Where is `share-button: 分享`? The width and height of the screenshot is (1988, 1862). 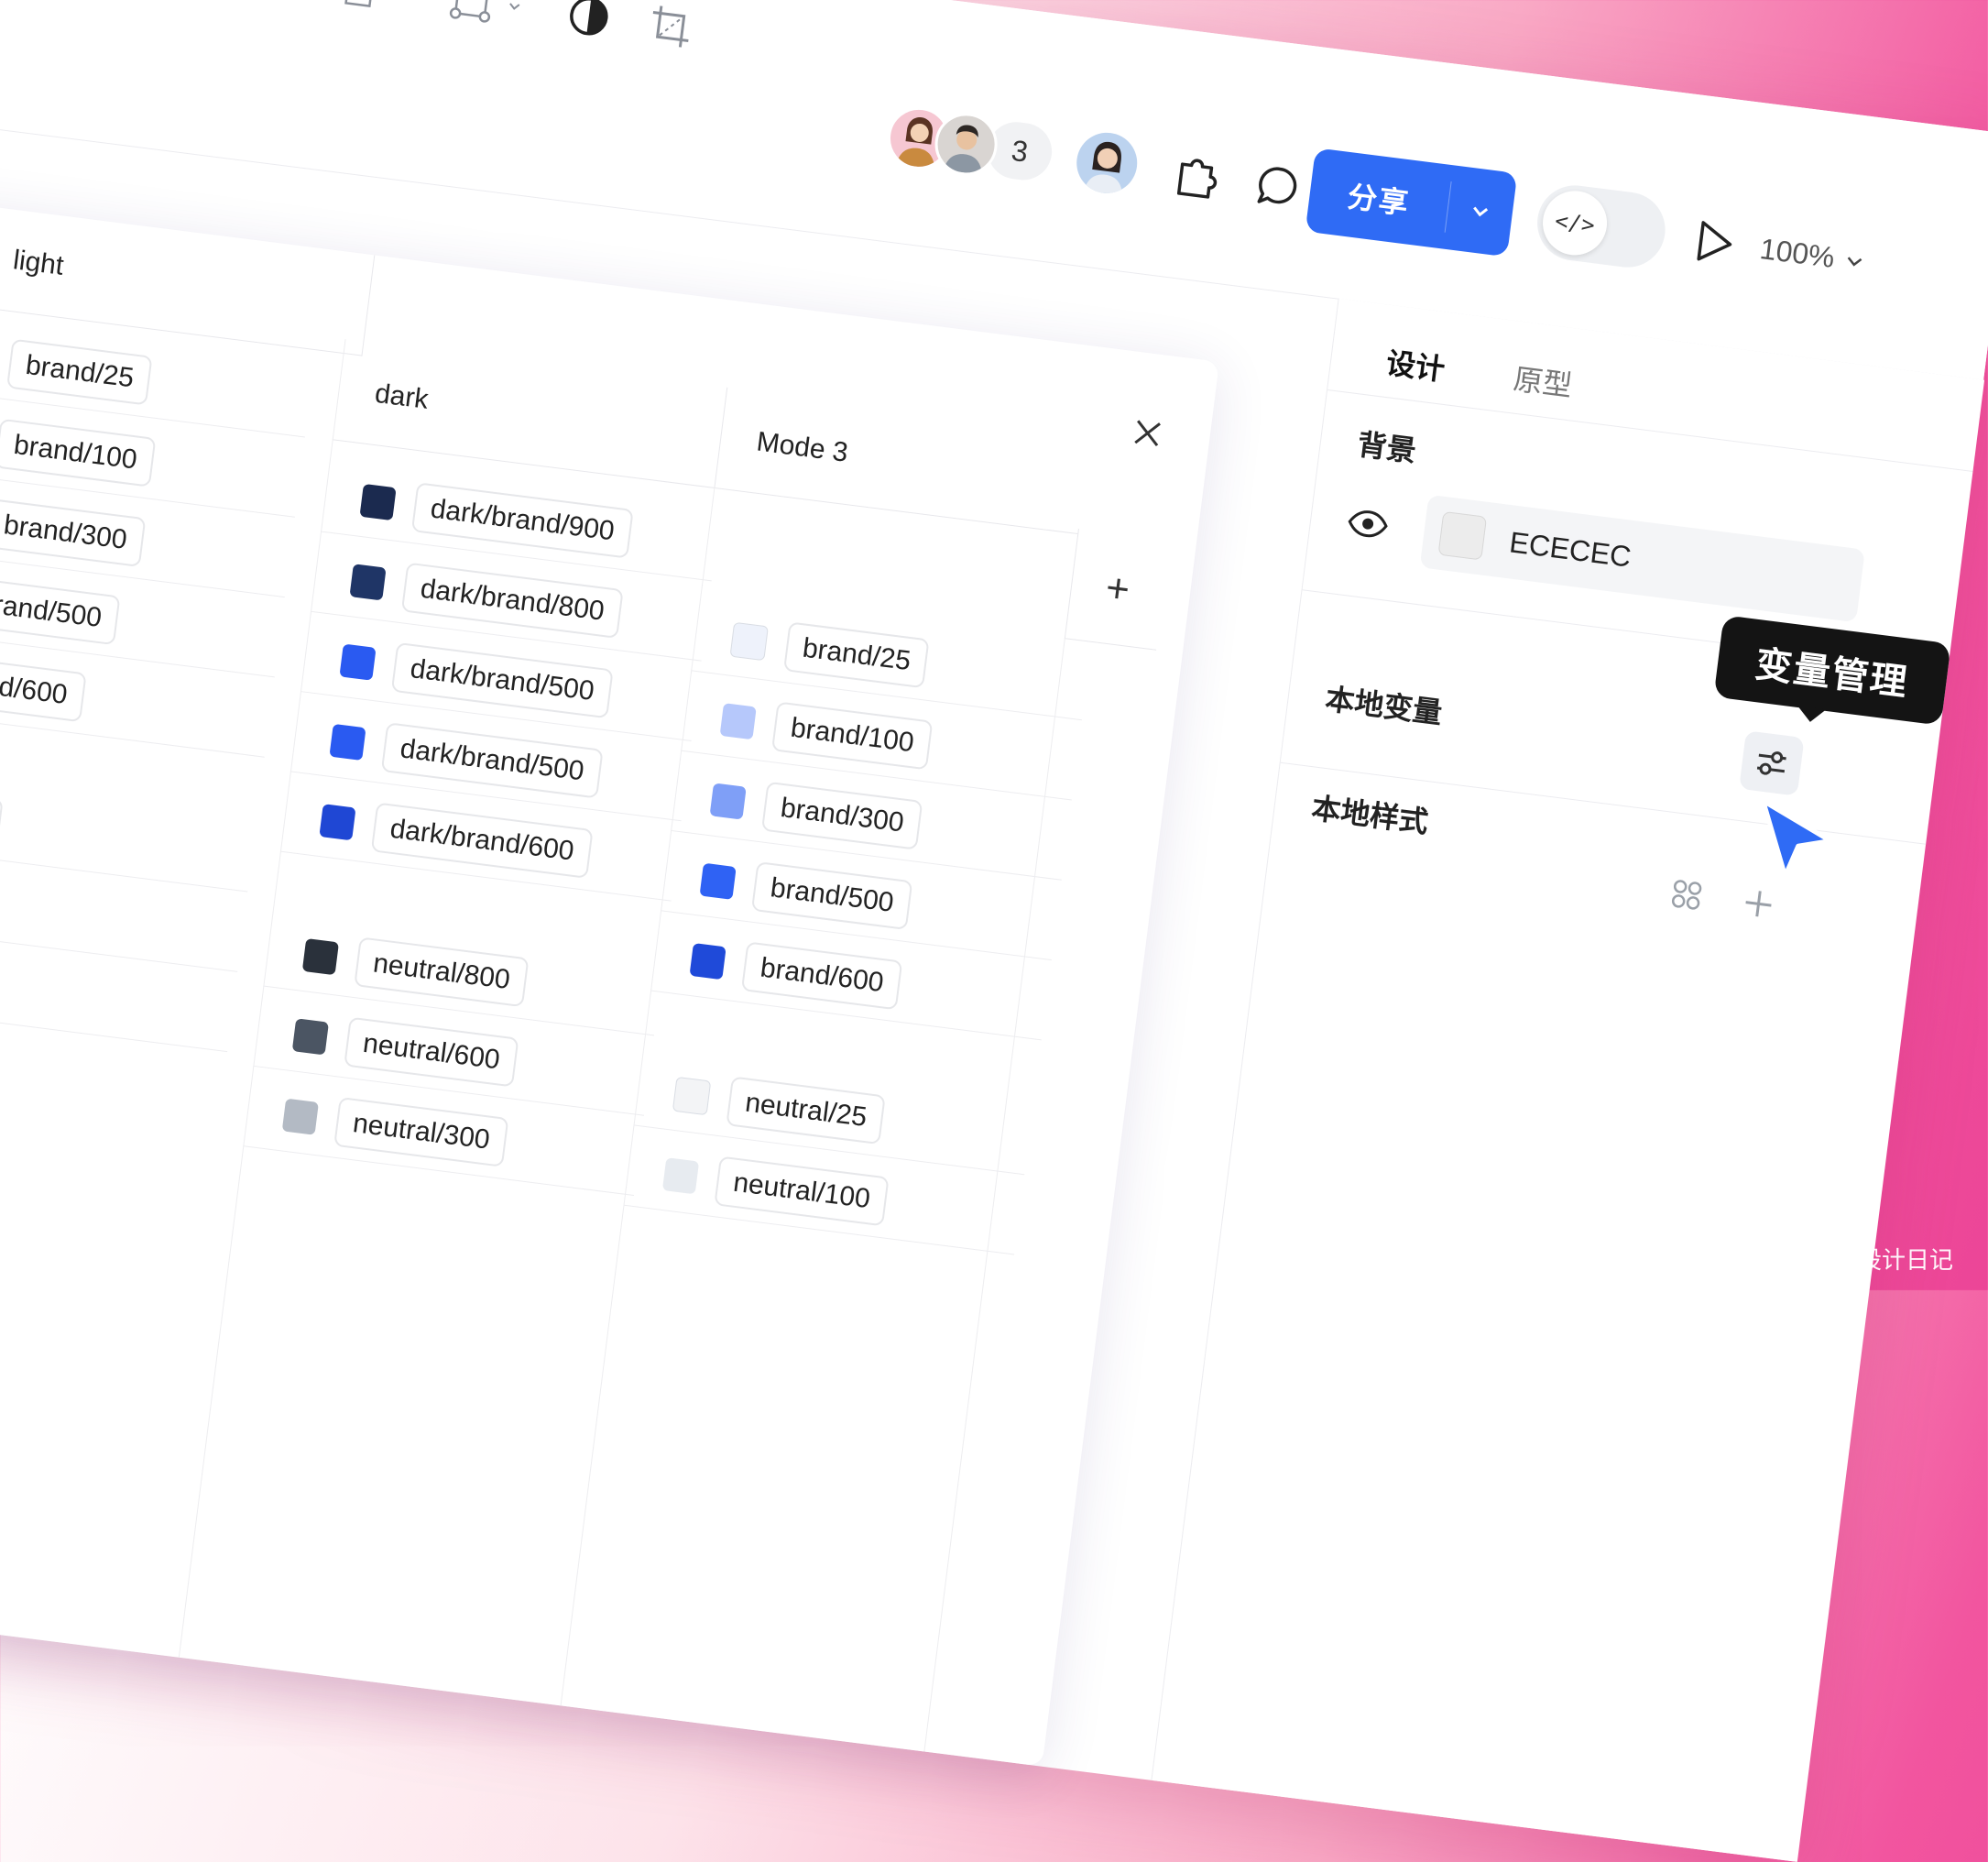
share-button: 分享 is located at coordinates (1412, 203).